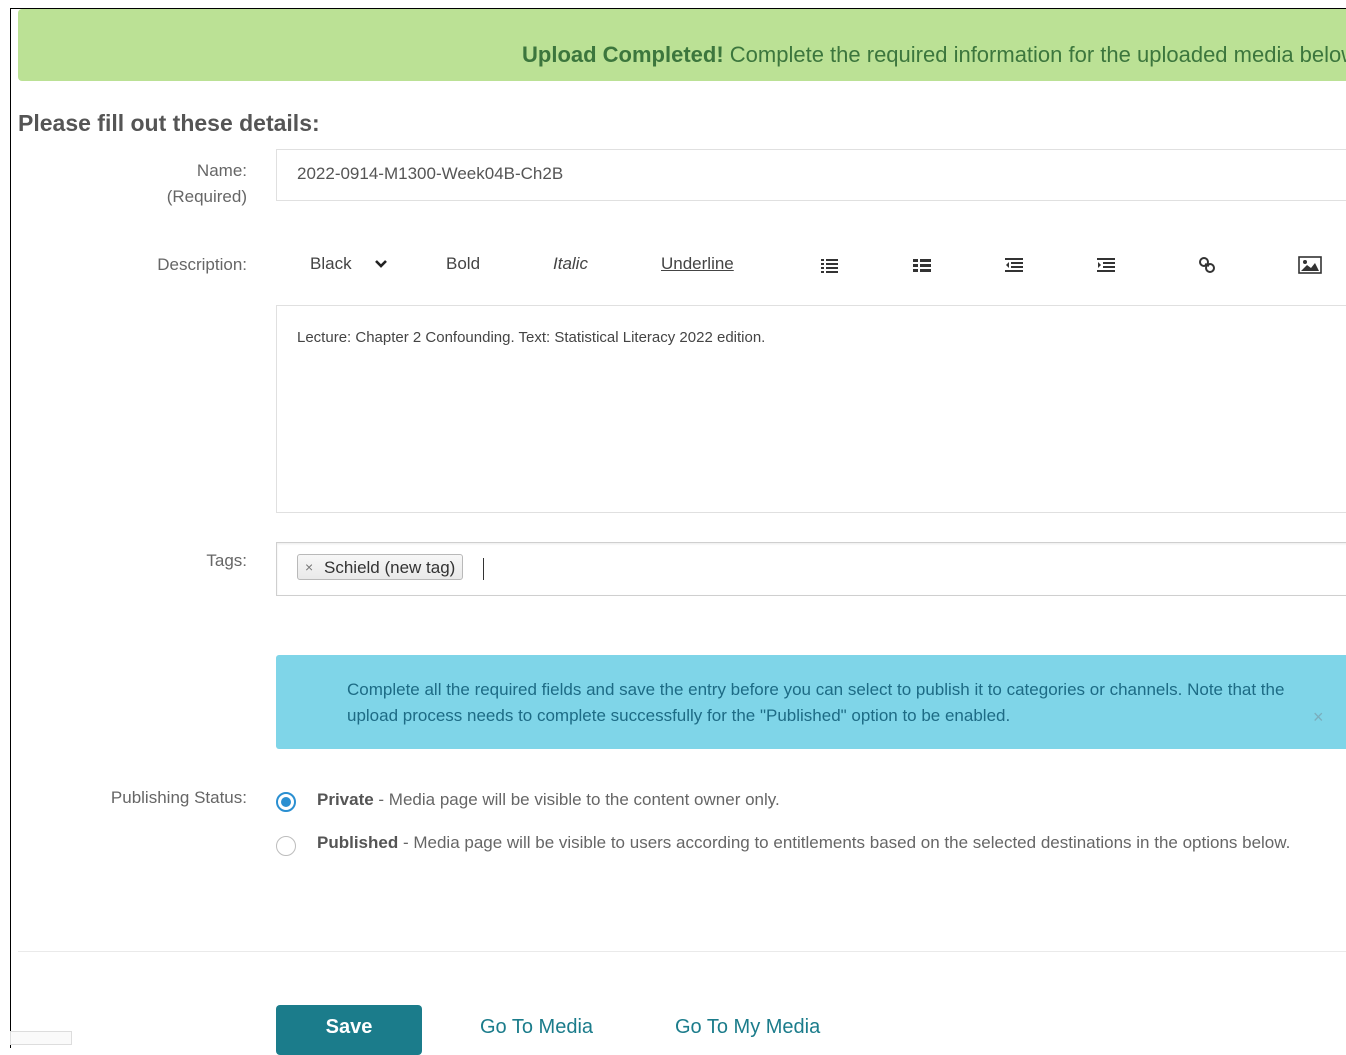 Image resolution: width=1346 pixels, height=1055 pixels. Describe the element at coordinates (226, 560) in the screenshot. I see `tags-label: Tags:` at that location.